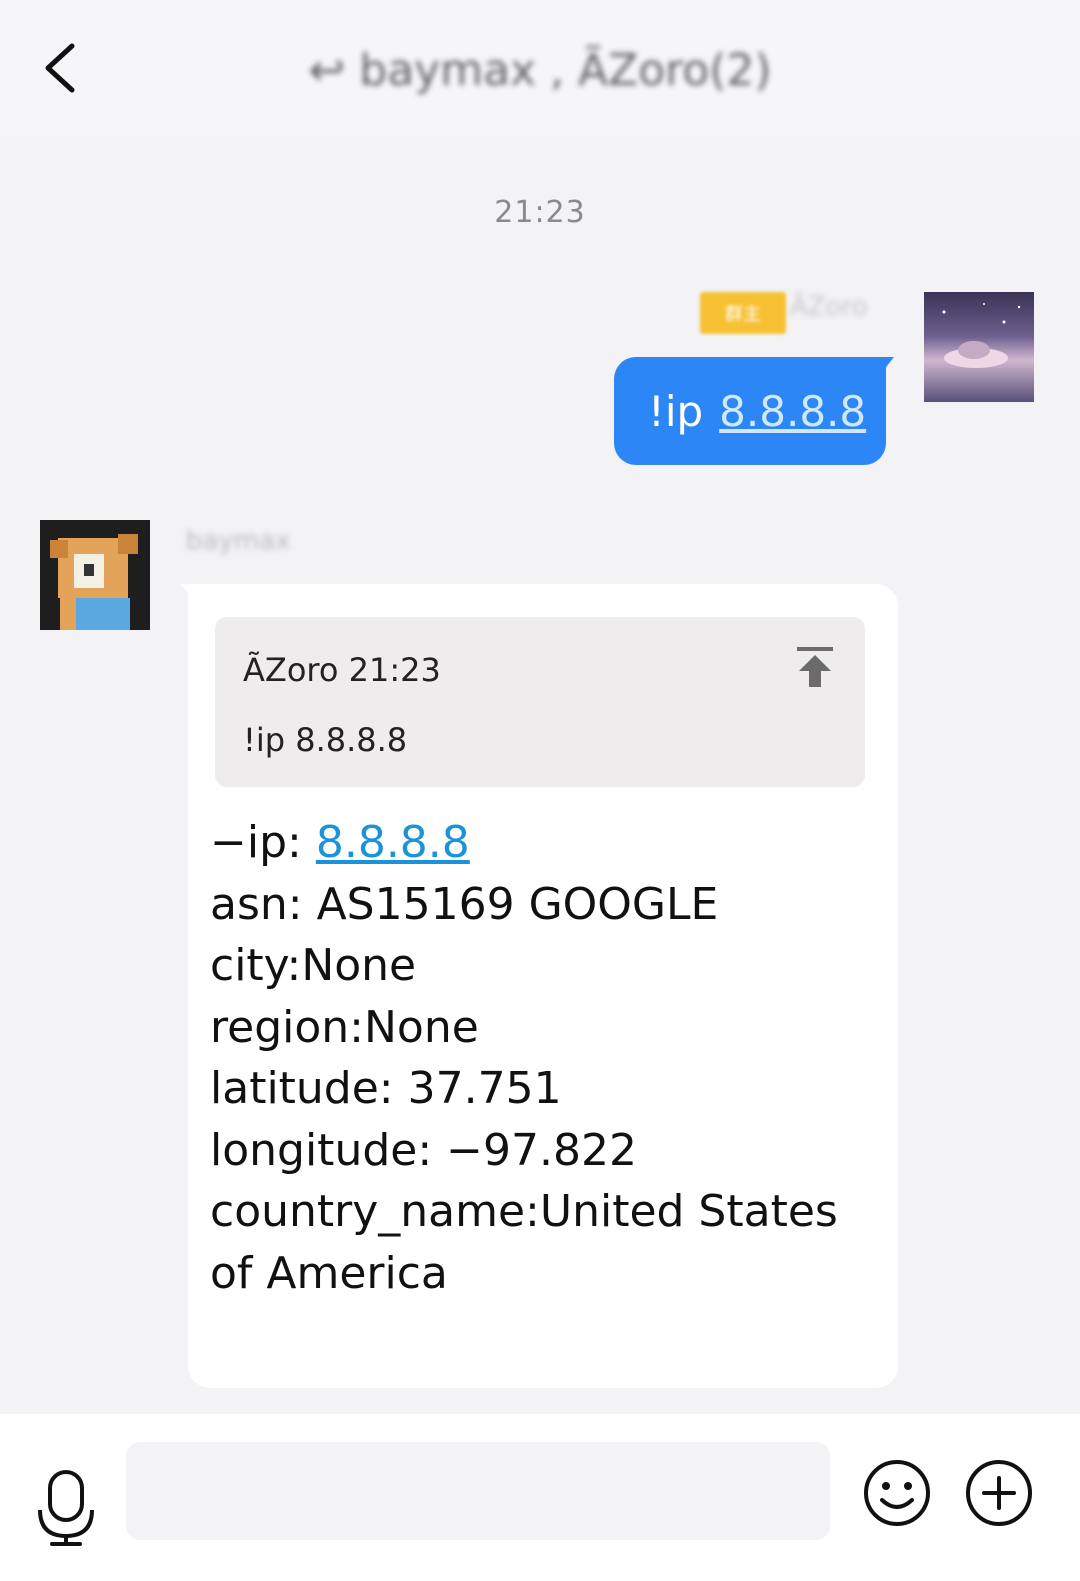 The image size is (1080, 1581). I want to click on latitude-line: latitude: 37.751, so click(386, 1088).